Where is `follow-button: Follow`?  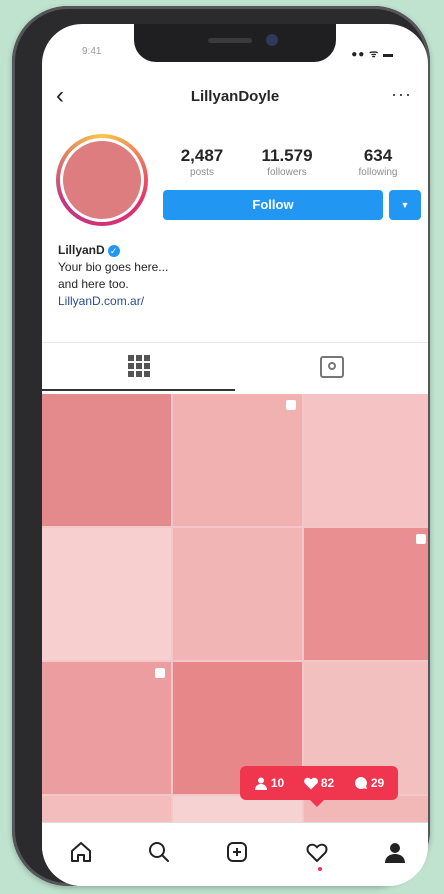 follow-button: Follow is located at coordinates (273, 205).